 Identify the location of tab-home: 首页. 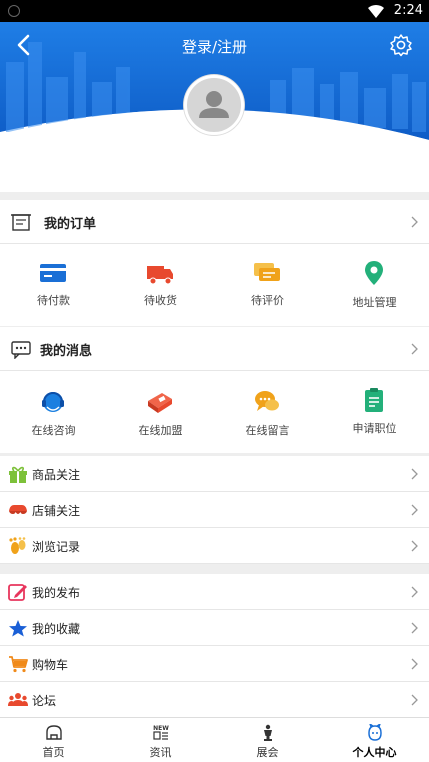
(53, 740).